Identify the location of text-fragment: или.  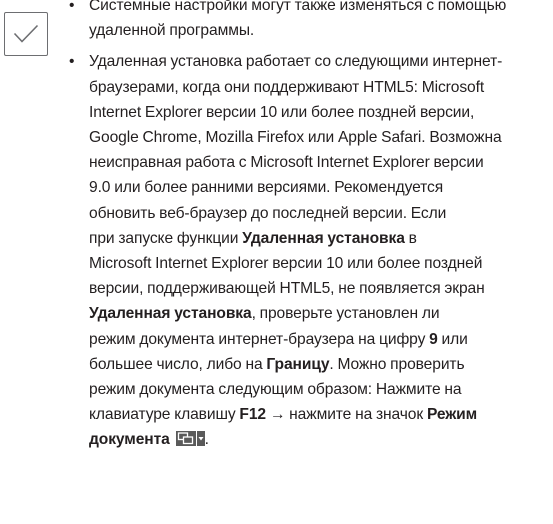
(452, 339).